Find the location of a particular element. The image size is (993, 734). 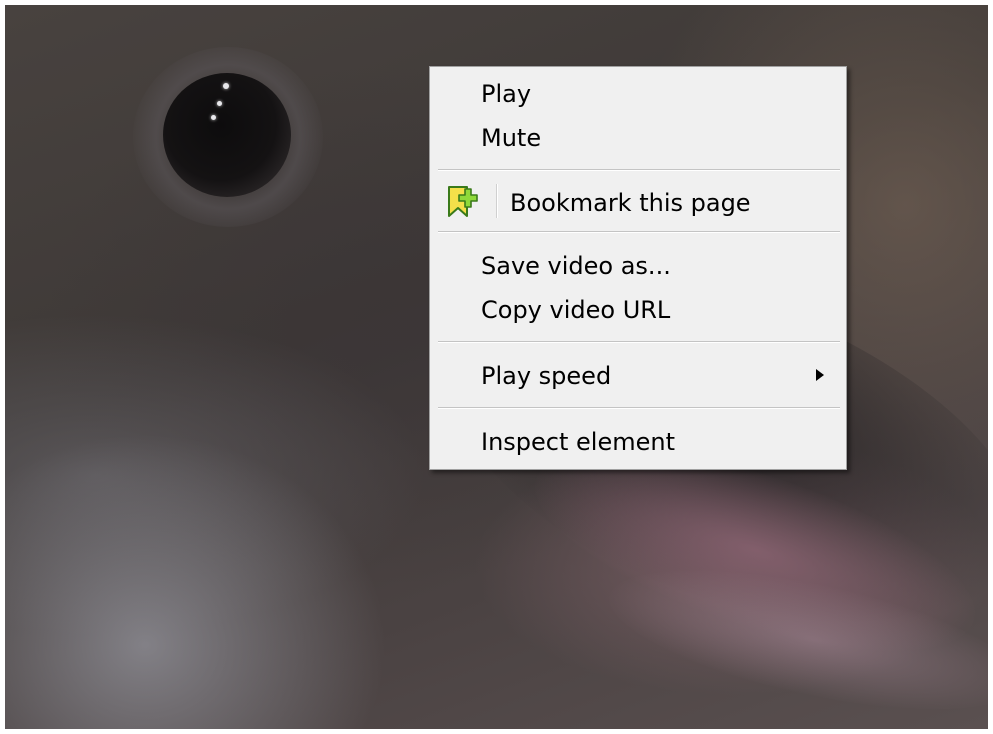

menu-item-label: Play speed is located at coordinates (546, 376).